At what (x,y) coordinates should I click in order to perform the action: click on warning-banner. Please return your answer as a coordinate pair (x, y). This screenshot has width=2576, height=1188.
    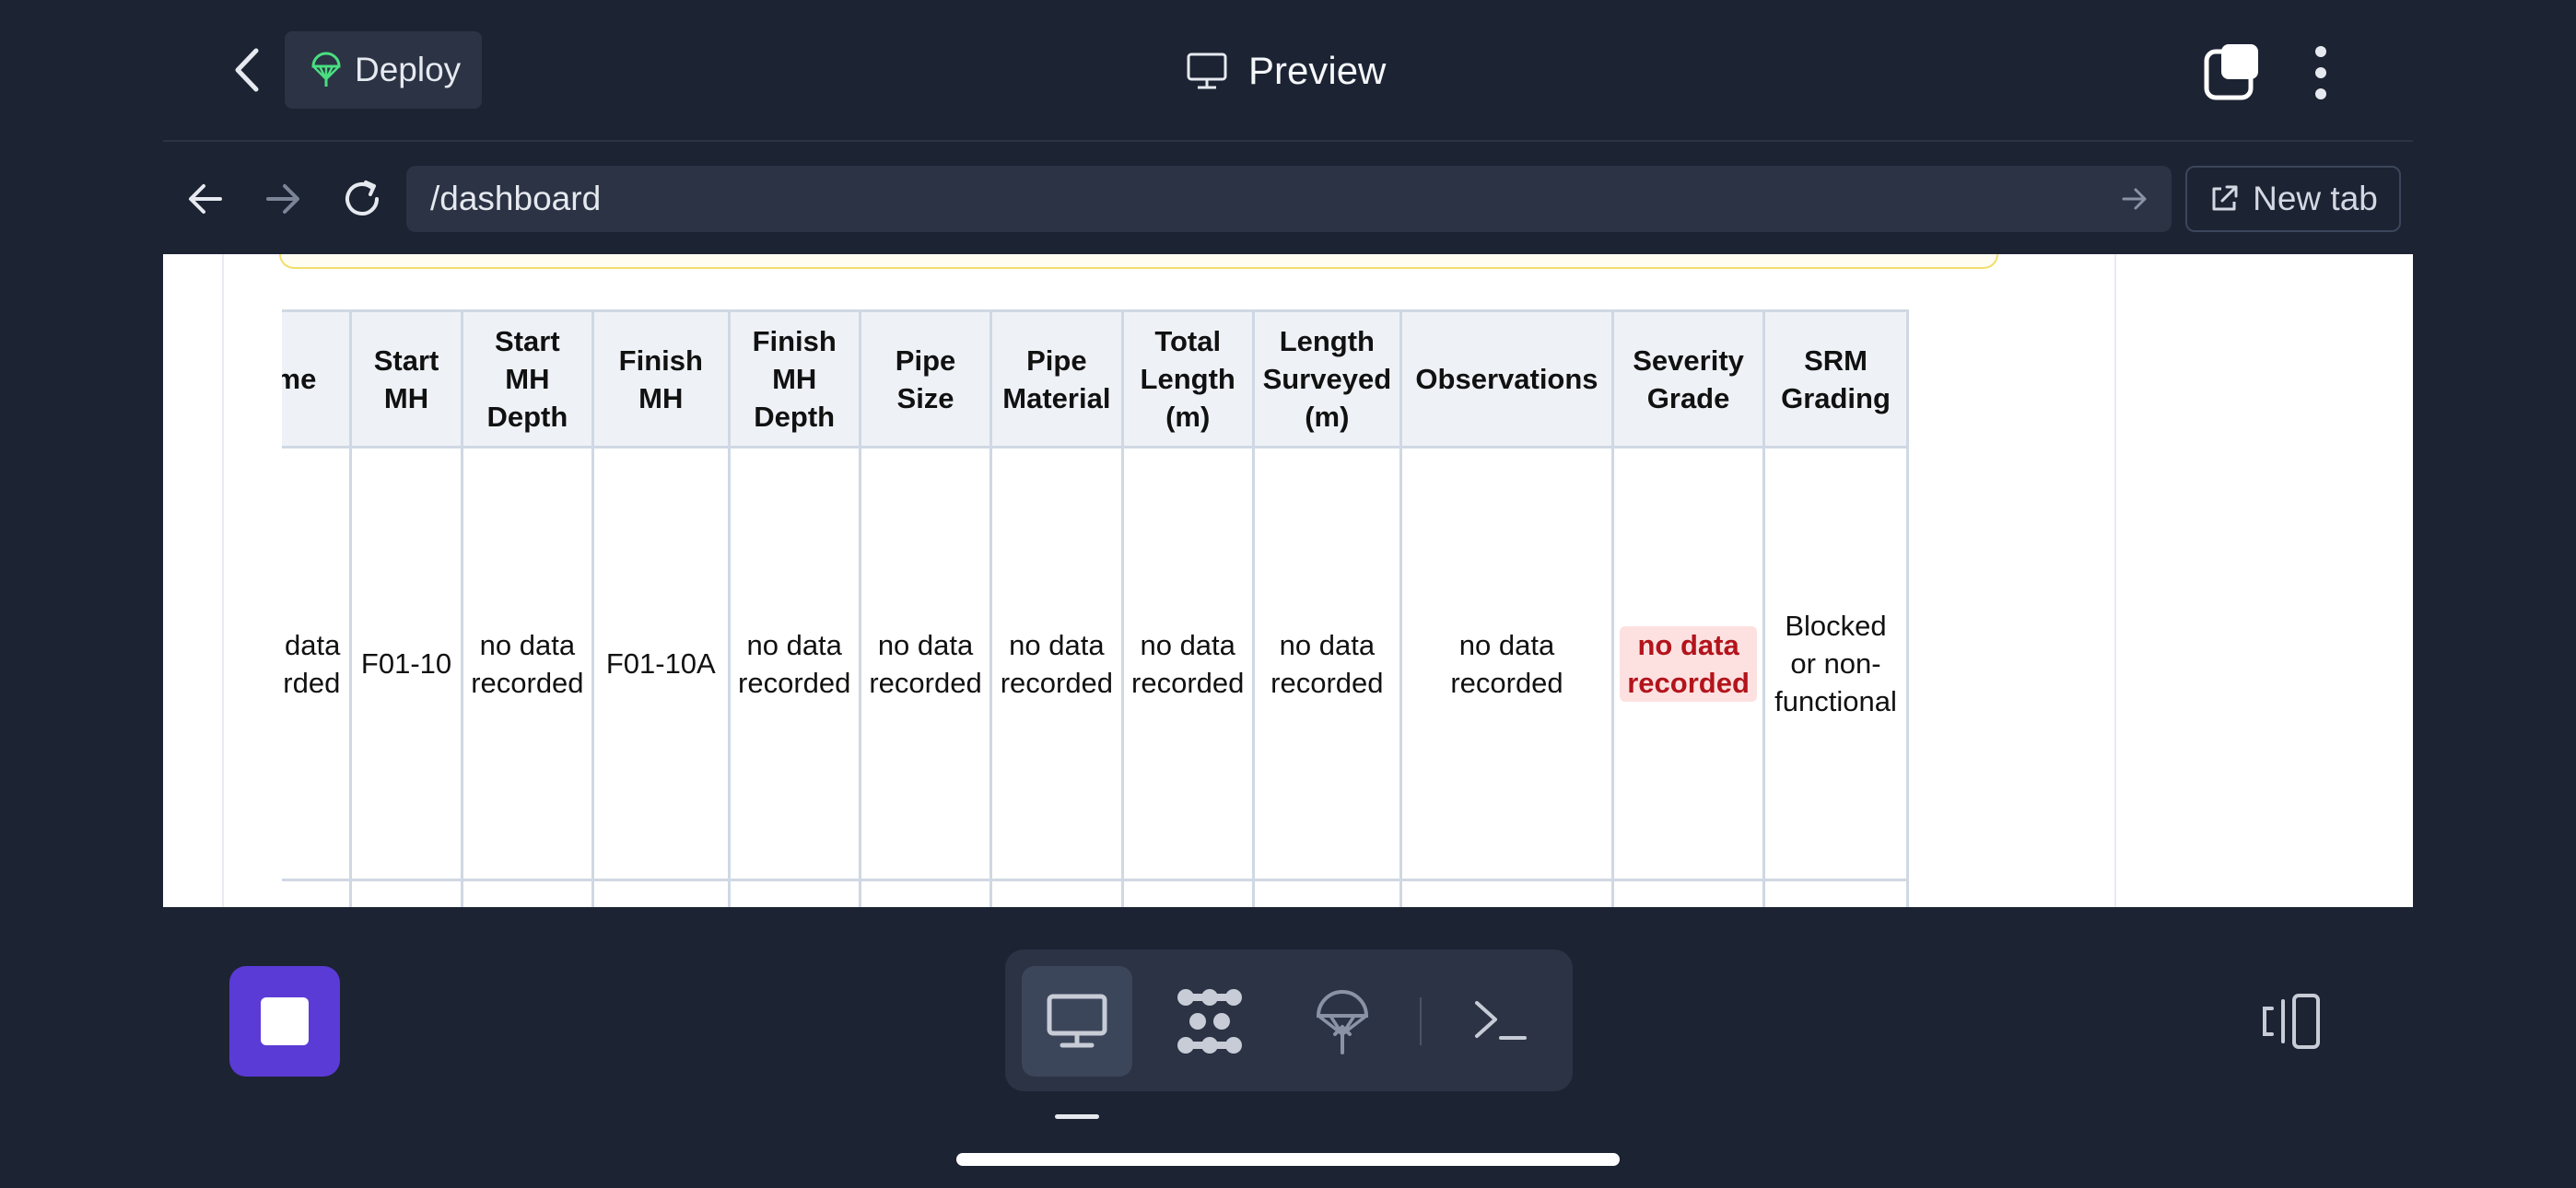
    Looking at the image, I should click on (1138, 261).